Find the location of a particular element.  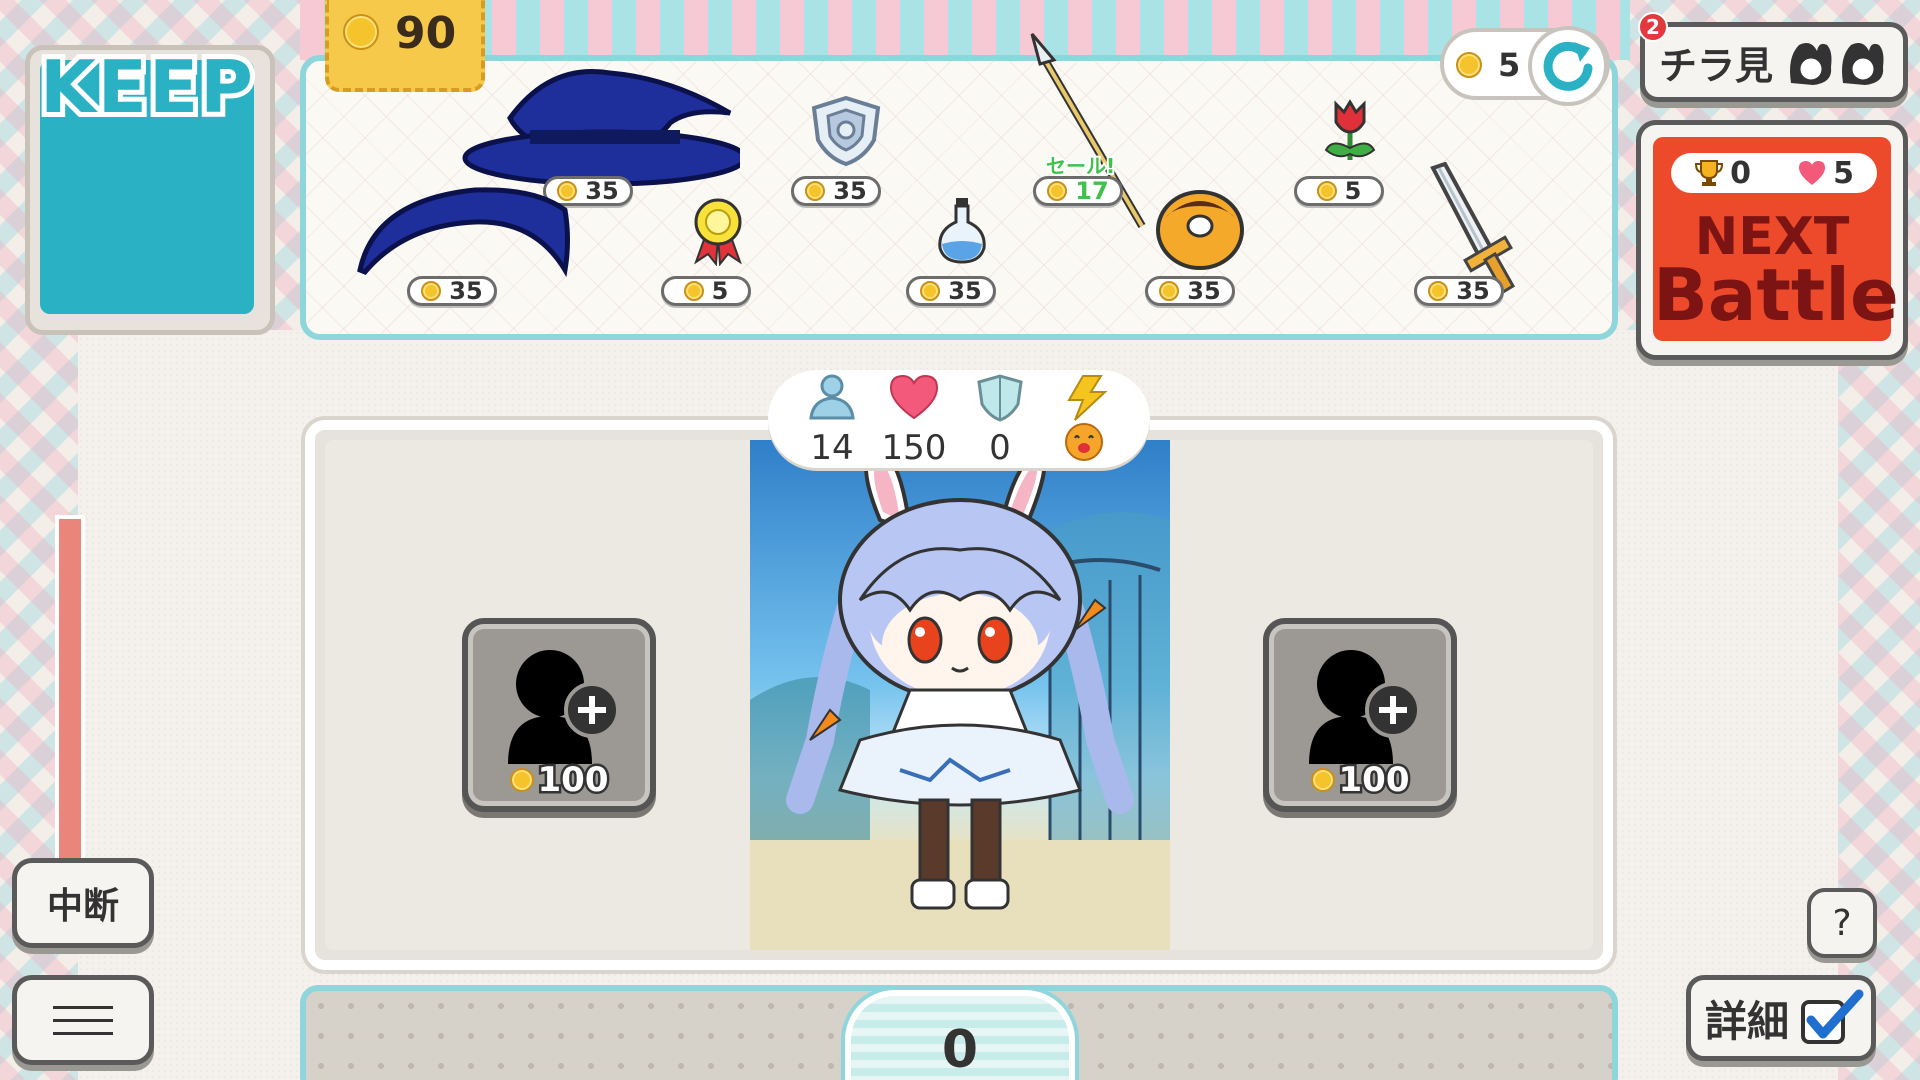

unit-stat: 14 is located at coordinates (832, 421).